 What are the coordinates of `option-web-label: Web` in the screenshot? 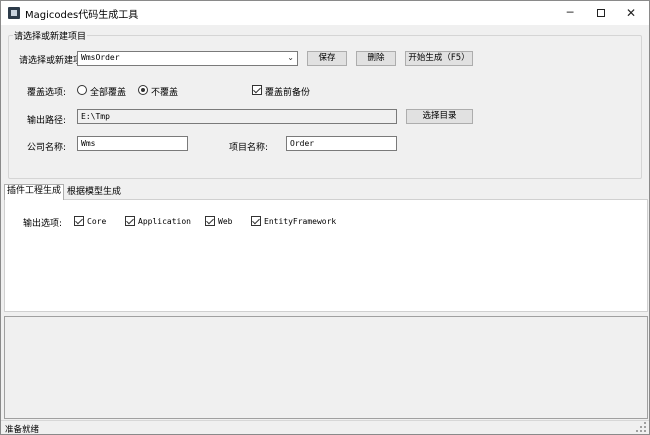 It's located at (225, 221).